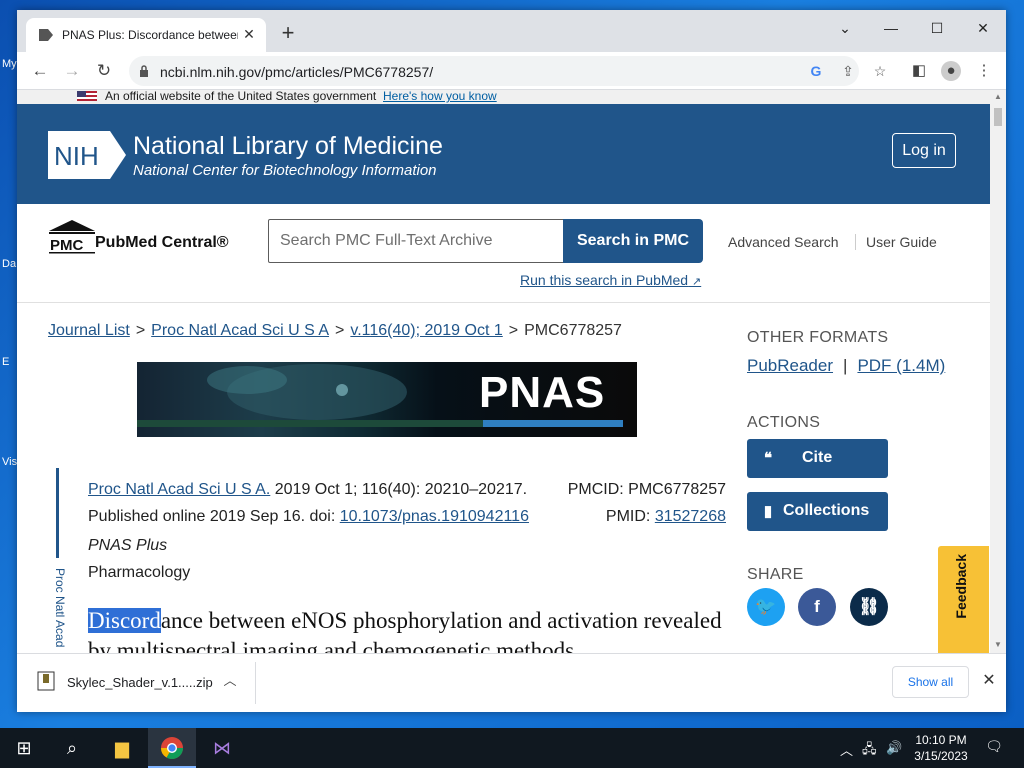 The image size is (1024, 768). What do you see at coordinates (162, 243) in the screenshot?
I see `pmc-name: PubMed Central®` at bounding box center [162, 243].